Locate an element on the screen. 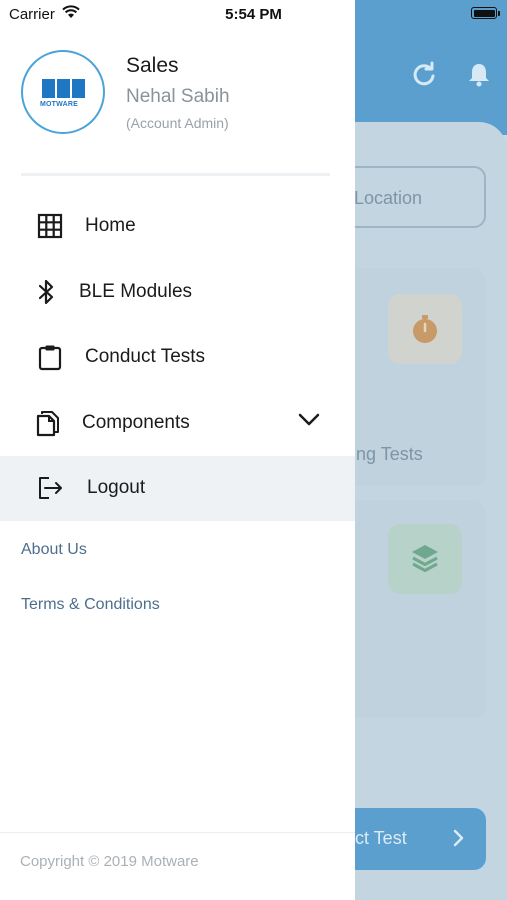 The width and height of the screenshot is (507, 900). timer-tile is located at coordinates (425, 329).